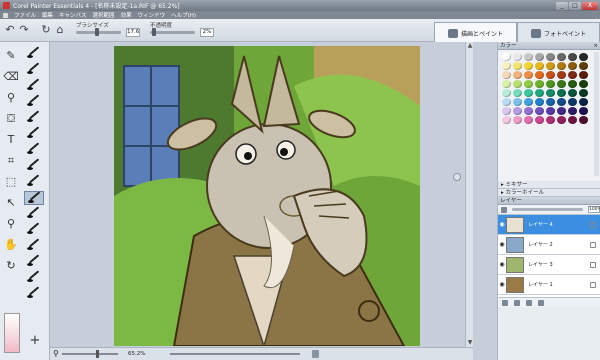 The height and width of the screenshot is (360, 600). I want to click on menu-file: ファイル, so click(25, 15).